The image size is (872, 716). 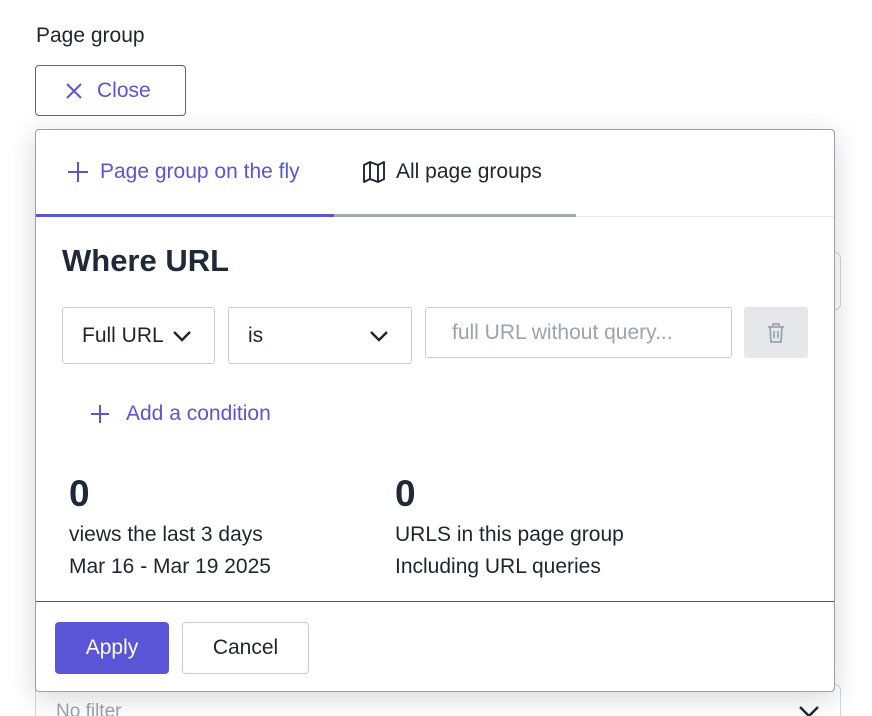 I want to click on close-button: Close, so click(x=110, y=90).